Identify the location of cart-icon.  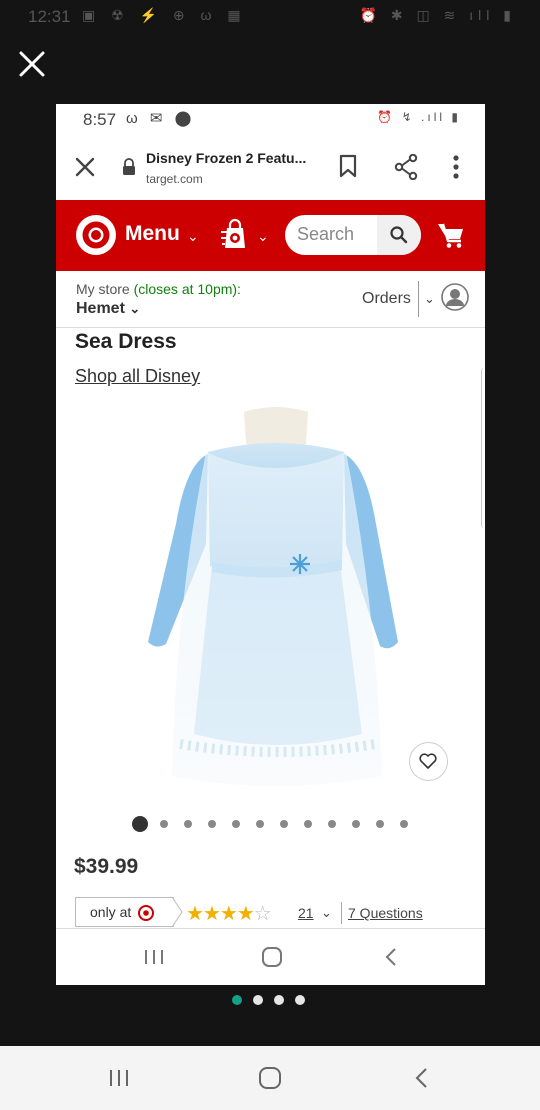
(451, 235).